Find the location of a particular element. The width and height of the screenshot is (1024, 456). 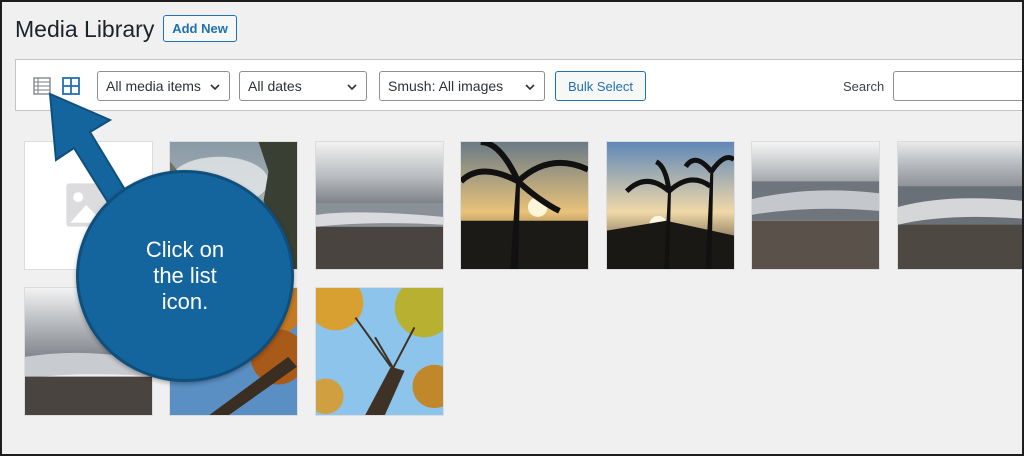

instruction-callout: Click on the list icon. is located at coordinates (185, 276).